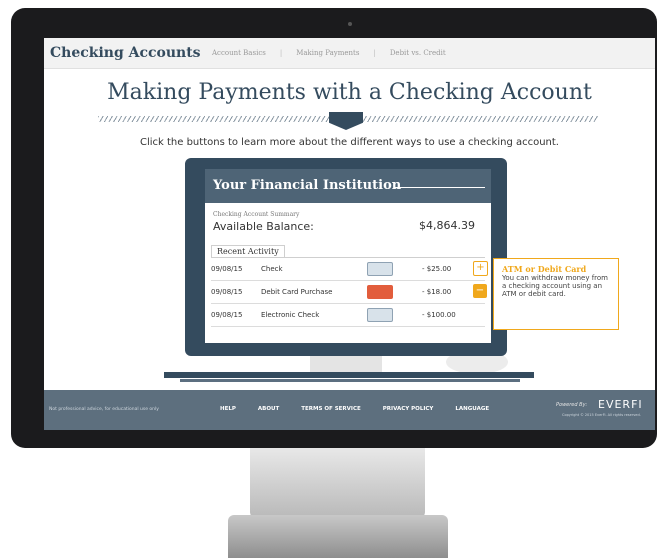 The image size is (657, 558). I want to click on brand-title: Checking Accounts, so click(125, 53).